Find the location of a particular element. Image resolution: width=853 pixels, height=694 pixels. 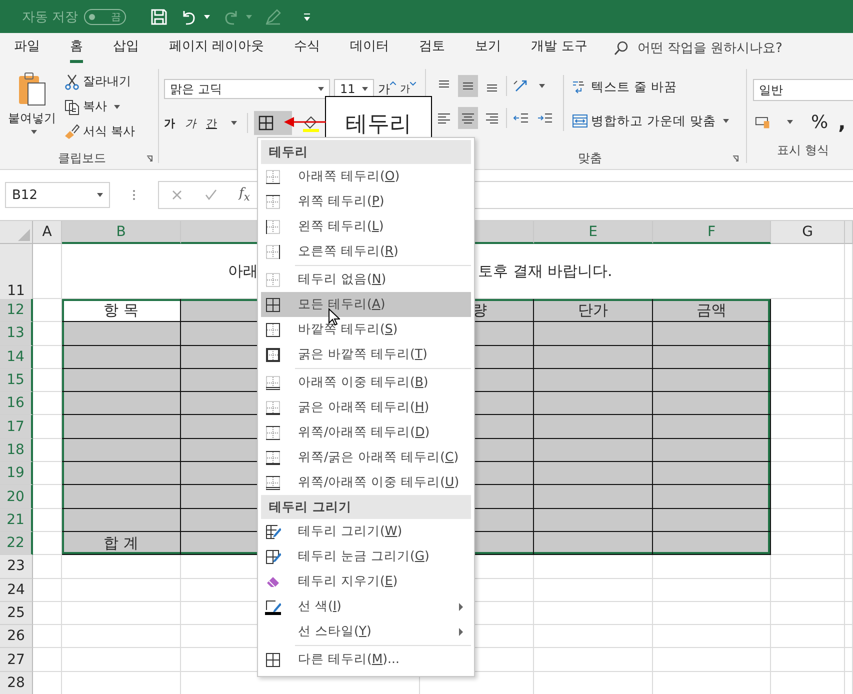

ribbon-tab: 개발 도구 is located at coordinates (559, 48).